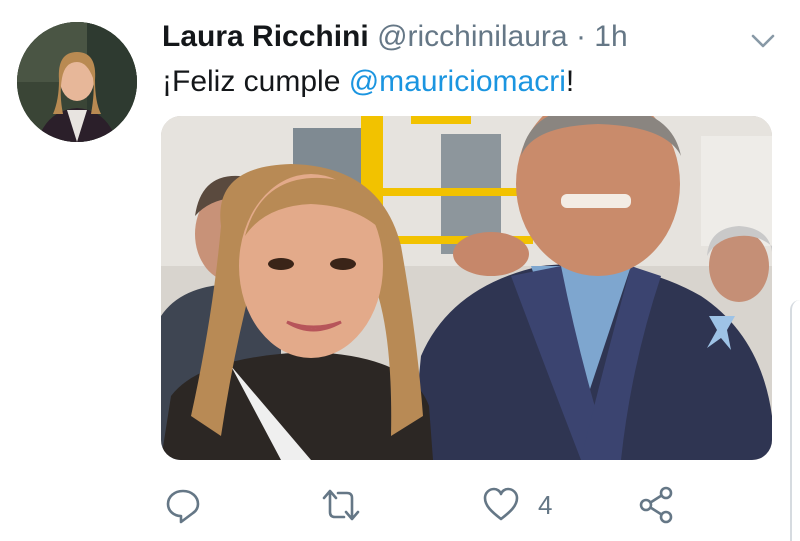 The image size is (800, 541). I want to click on like-button: 4, so click(517, 505).